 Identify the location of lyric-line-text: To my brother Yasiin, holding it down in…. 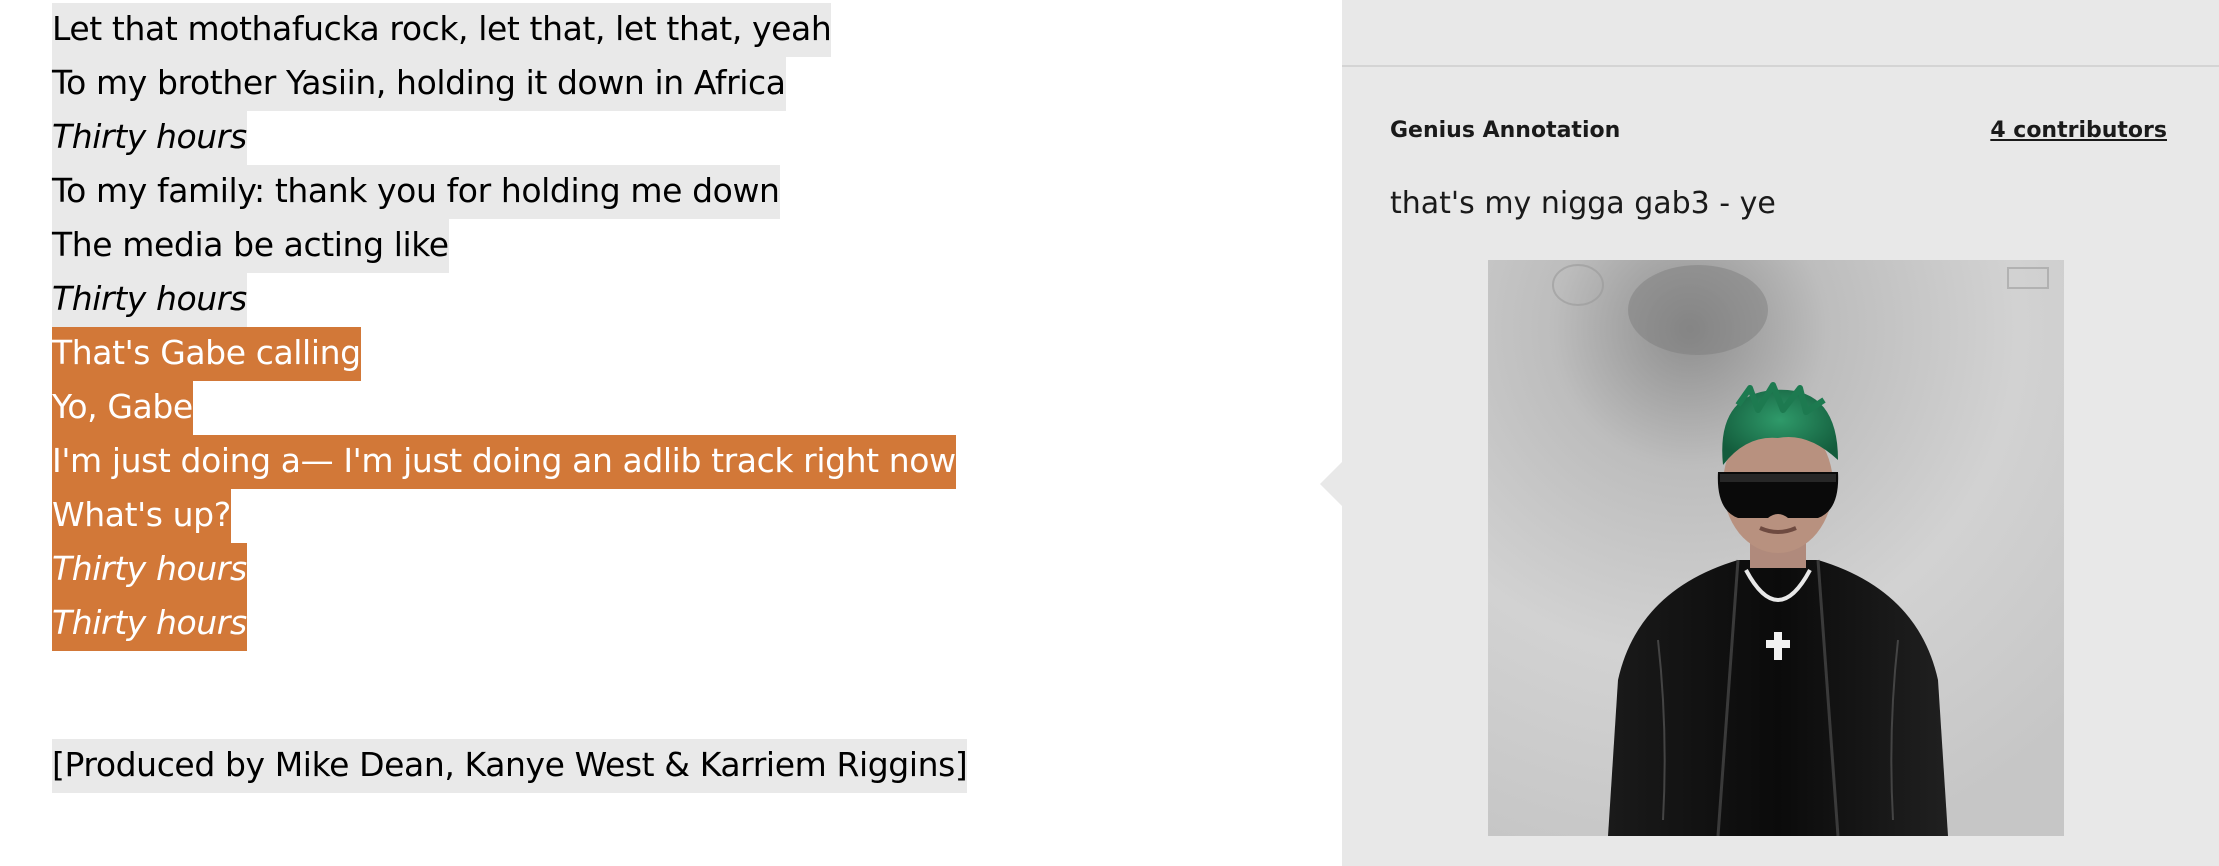
(419, 84).